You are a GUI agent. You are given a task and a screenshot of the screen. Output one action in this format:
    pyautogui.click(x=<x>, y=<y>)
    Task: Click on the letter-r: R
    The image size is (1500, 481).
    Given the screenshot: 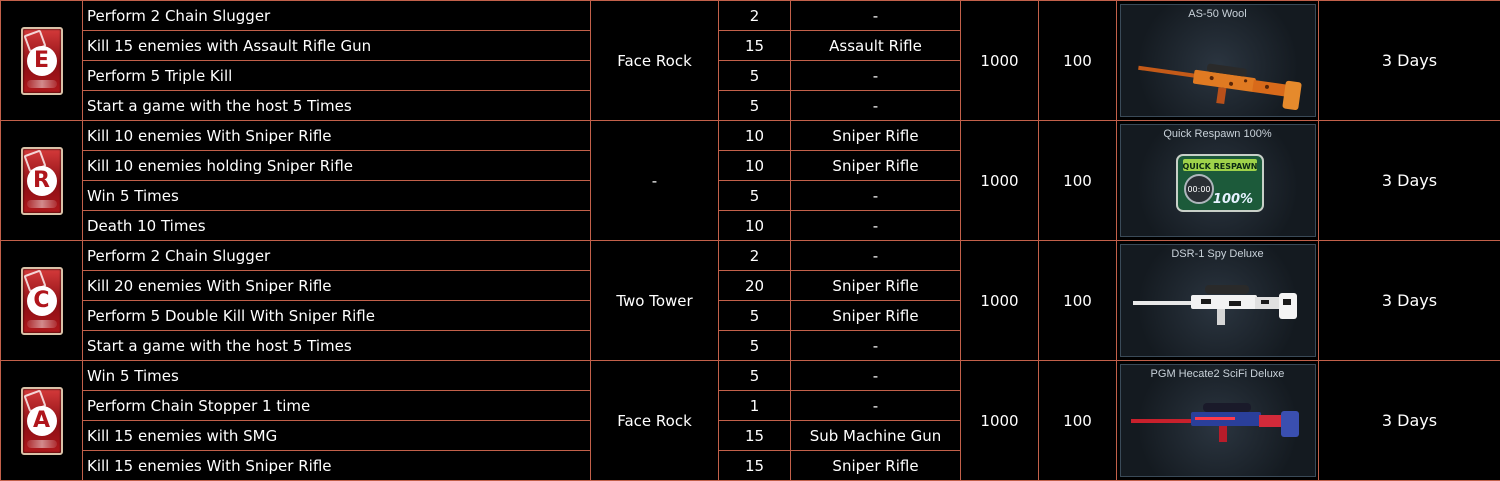 What is the action you would take?
    pyautogui.click(x=41, y=180)
    